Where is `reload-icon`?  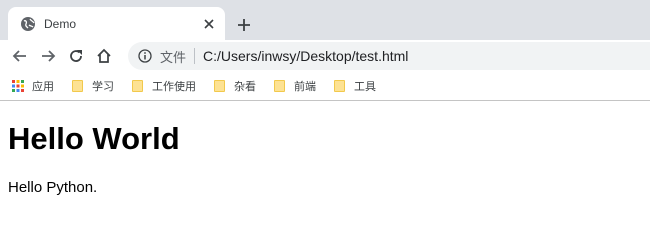 reload-icon is located at coordinates (76, 56).